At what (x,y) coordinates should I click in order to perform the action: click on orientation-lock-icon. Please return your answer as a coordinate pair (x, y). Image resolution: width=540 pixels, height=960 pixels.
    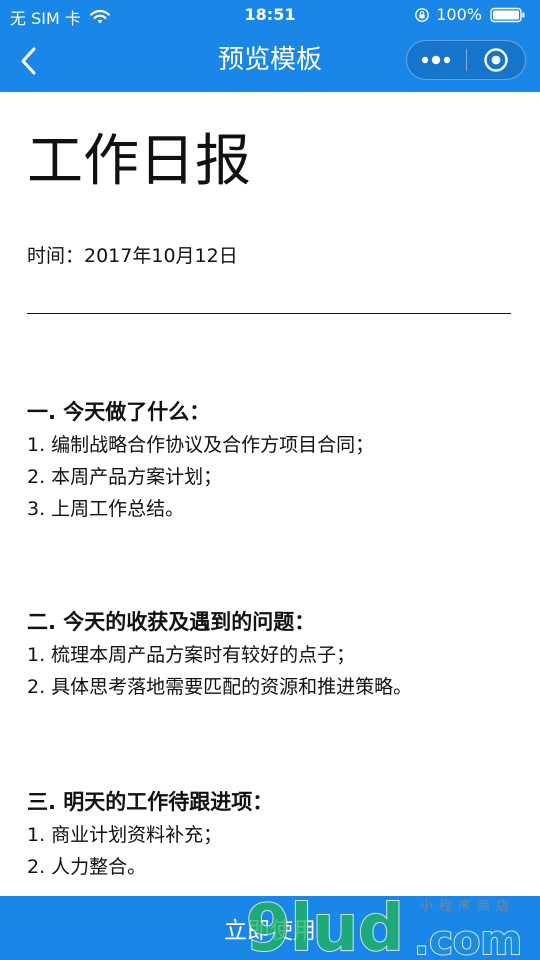
    Looking at the image, I should click on (422, 14).